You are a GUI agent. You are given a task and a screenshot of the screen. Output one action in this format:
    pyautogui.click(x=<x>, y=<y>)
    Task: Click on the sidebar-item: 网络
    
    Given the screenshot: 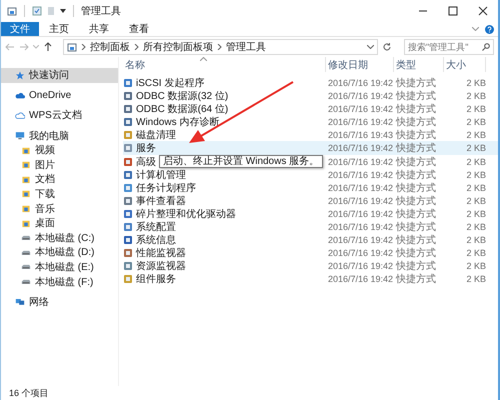 What is the action you would take?
    pyautogui.click(x=59, y=301)
    